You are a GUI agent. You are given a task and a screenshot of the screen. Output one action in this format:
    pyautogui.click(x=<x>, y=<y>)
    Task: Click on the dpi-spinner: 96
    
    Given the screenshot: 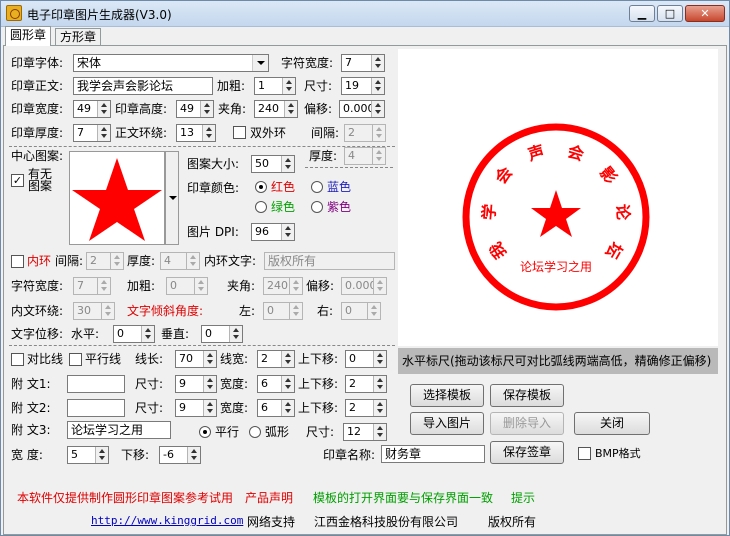 What is the action you would take?
    pyautogui.click(x=273, y=232)
    